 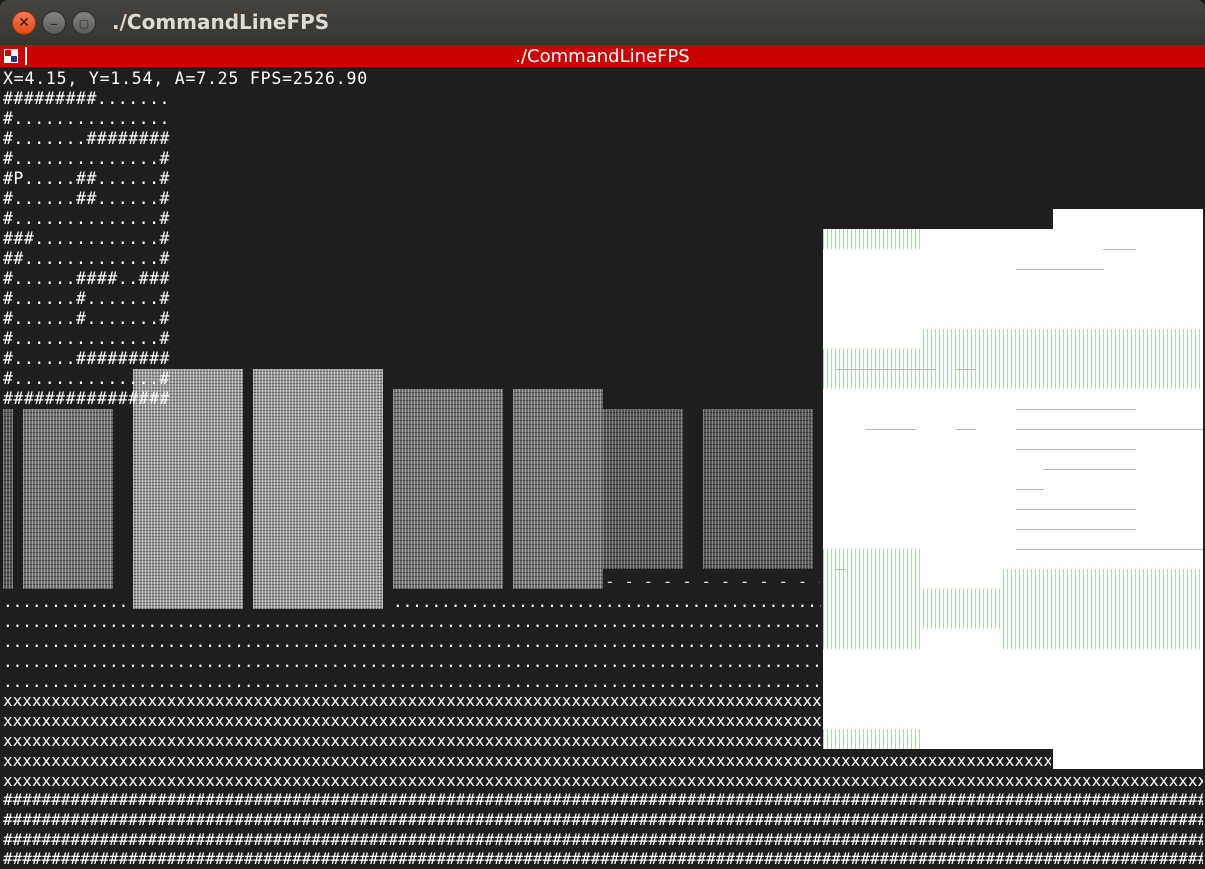 What do you see at coordinates (221, 22) in the screenshot?
I see `window-title: ./CommandLineFPS` at bounding box center [221, 22].